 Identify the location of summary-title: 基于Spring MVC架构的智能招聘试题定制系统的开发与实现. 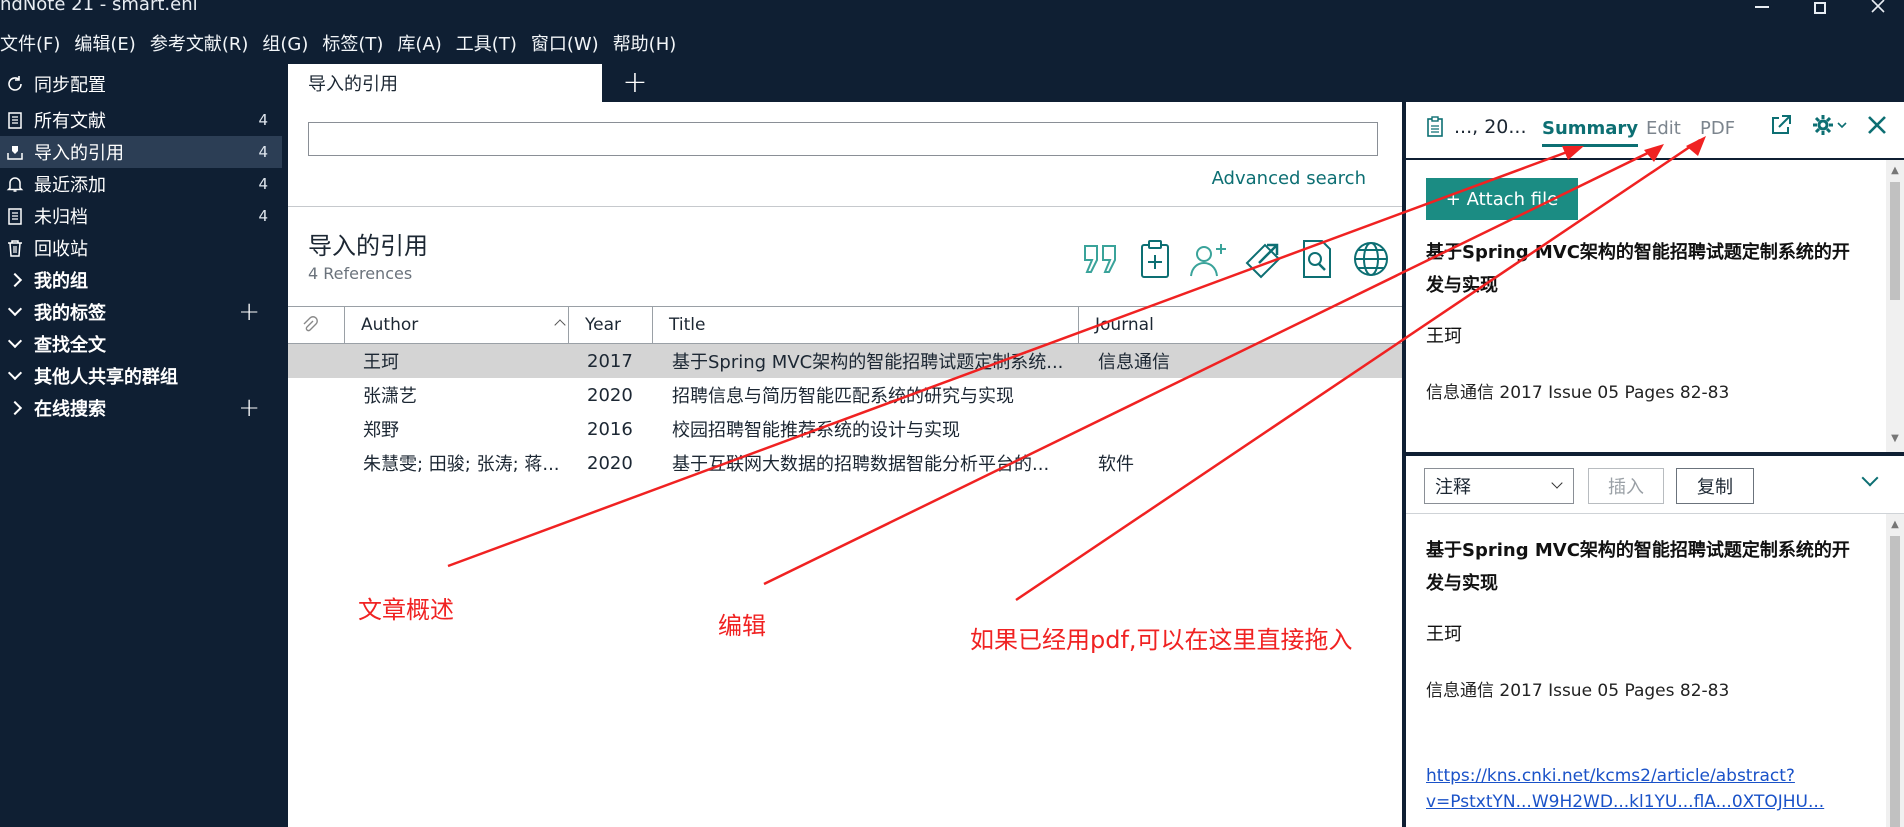
(1638, 269).